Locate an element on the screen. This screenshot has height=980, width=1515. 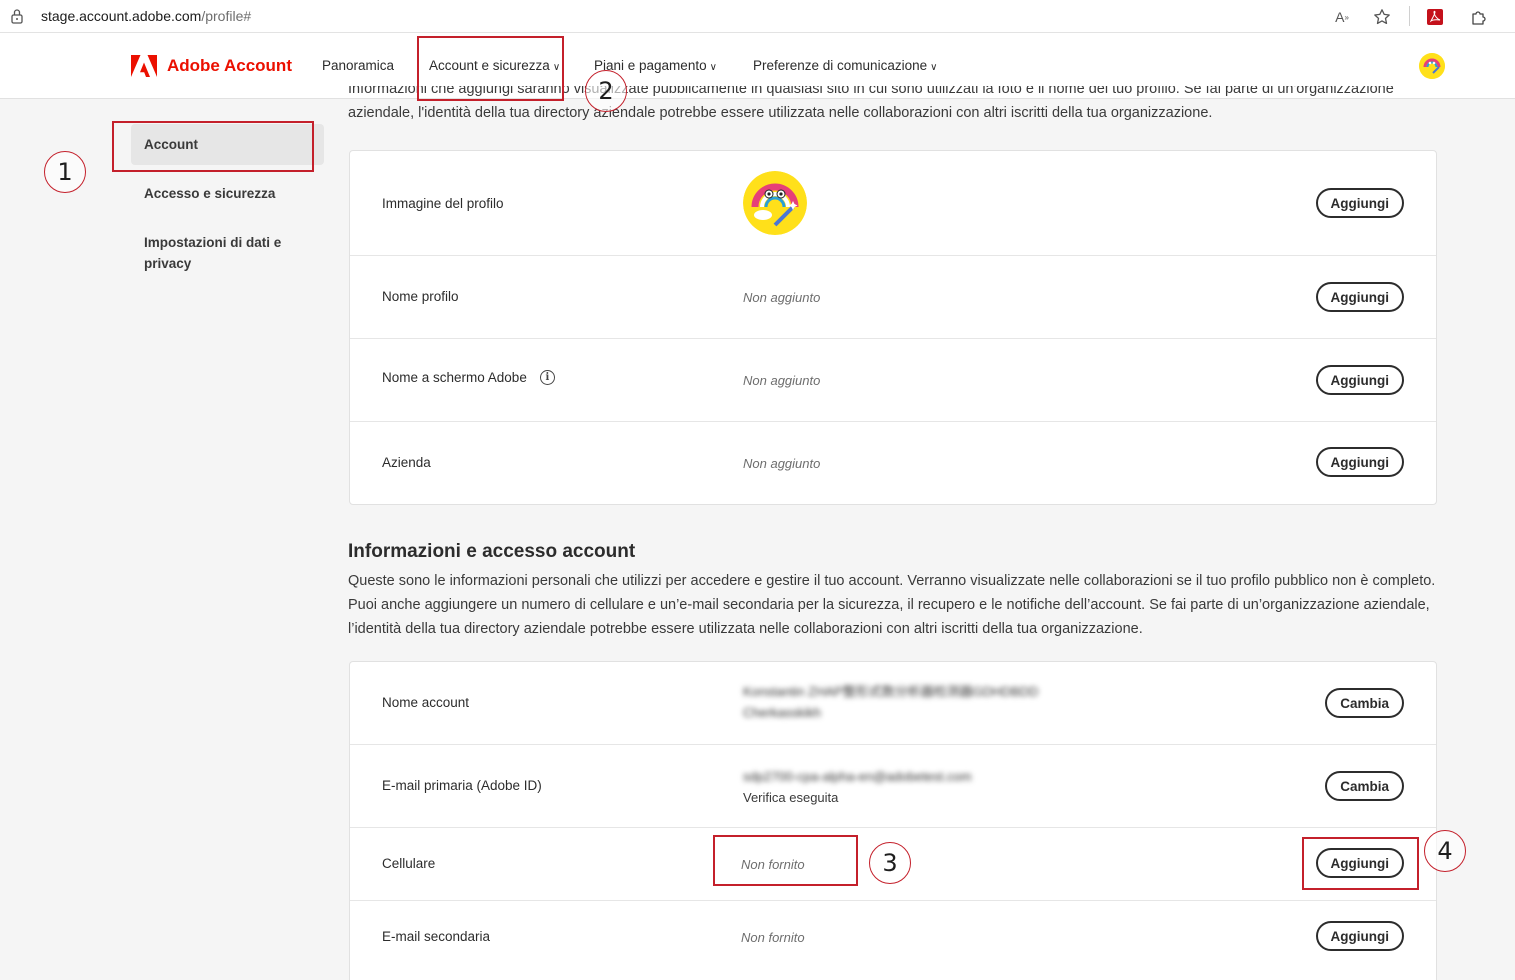
row-label: E-mail primaria (Adobe ID) is located at coordinates (462, 785).